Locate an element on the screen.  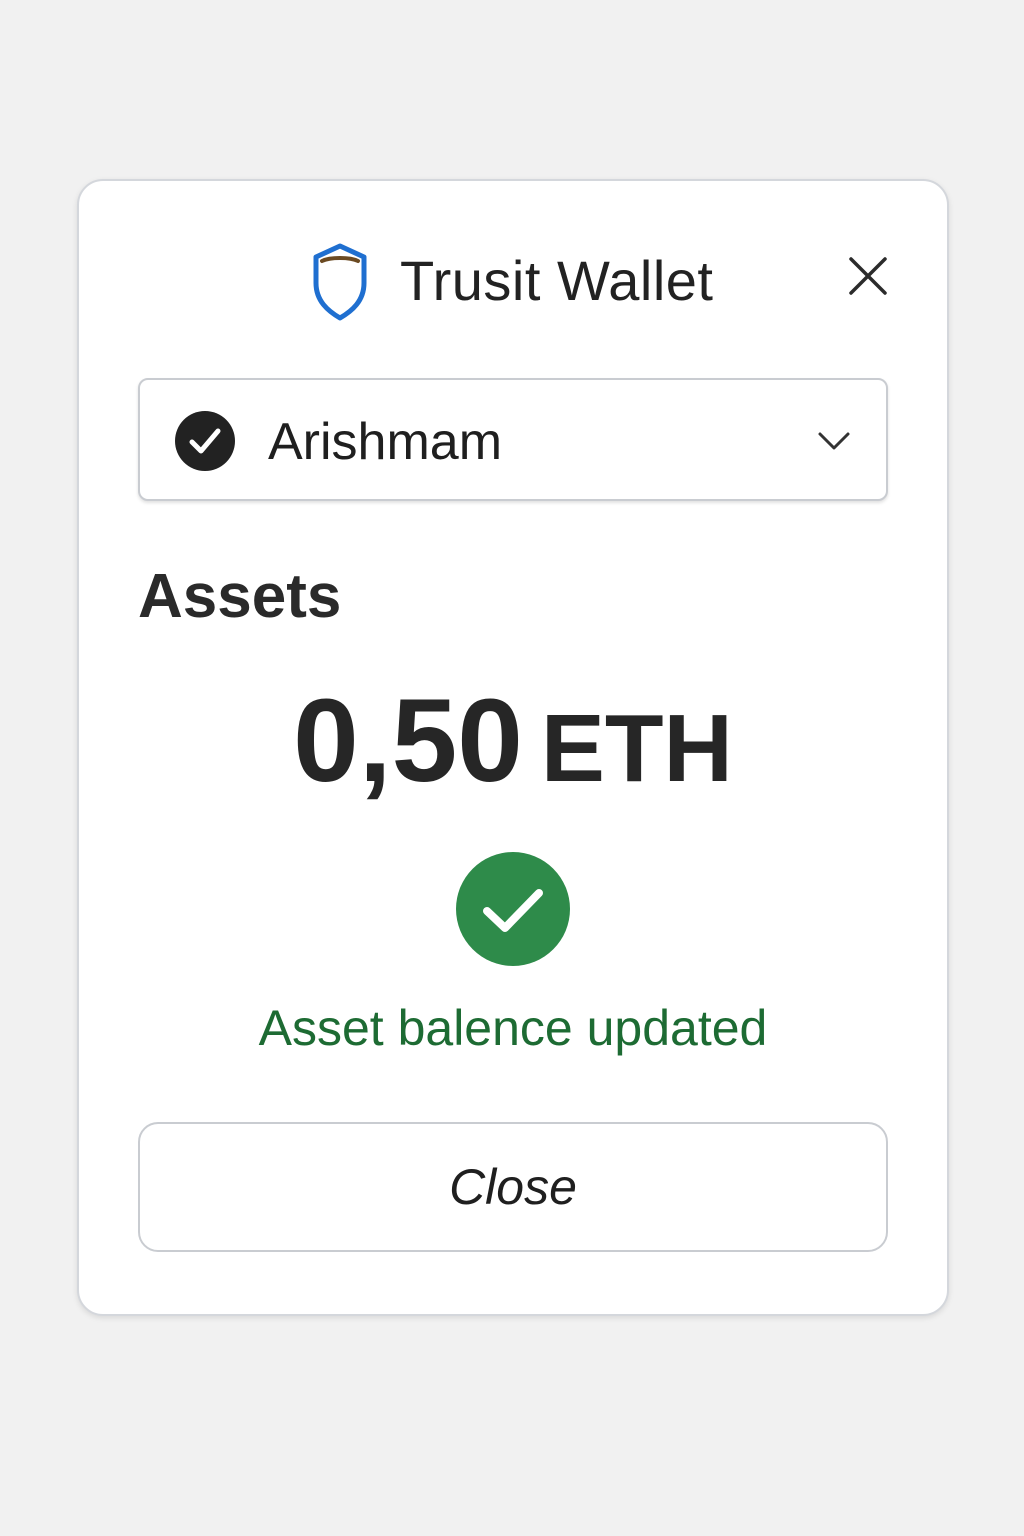
balance-amount: 0,50 is located at coordinates (408, 741).